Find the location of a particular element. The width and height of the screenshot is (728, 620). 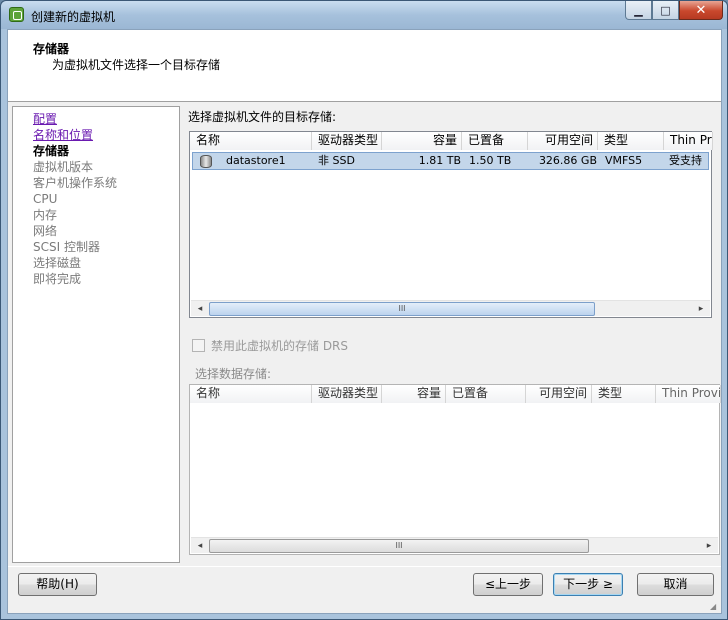

step-guest-os: 客户机操作系统 is located at coordinates (75, 183).